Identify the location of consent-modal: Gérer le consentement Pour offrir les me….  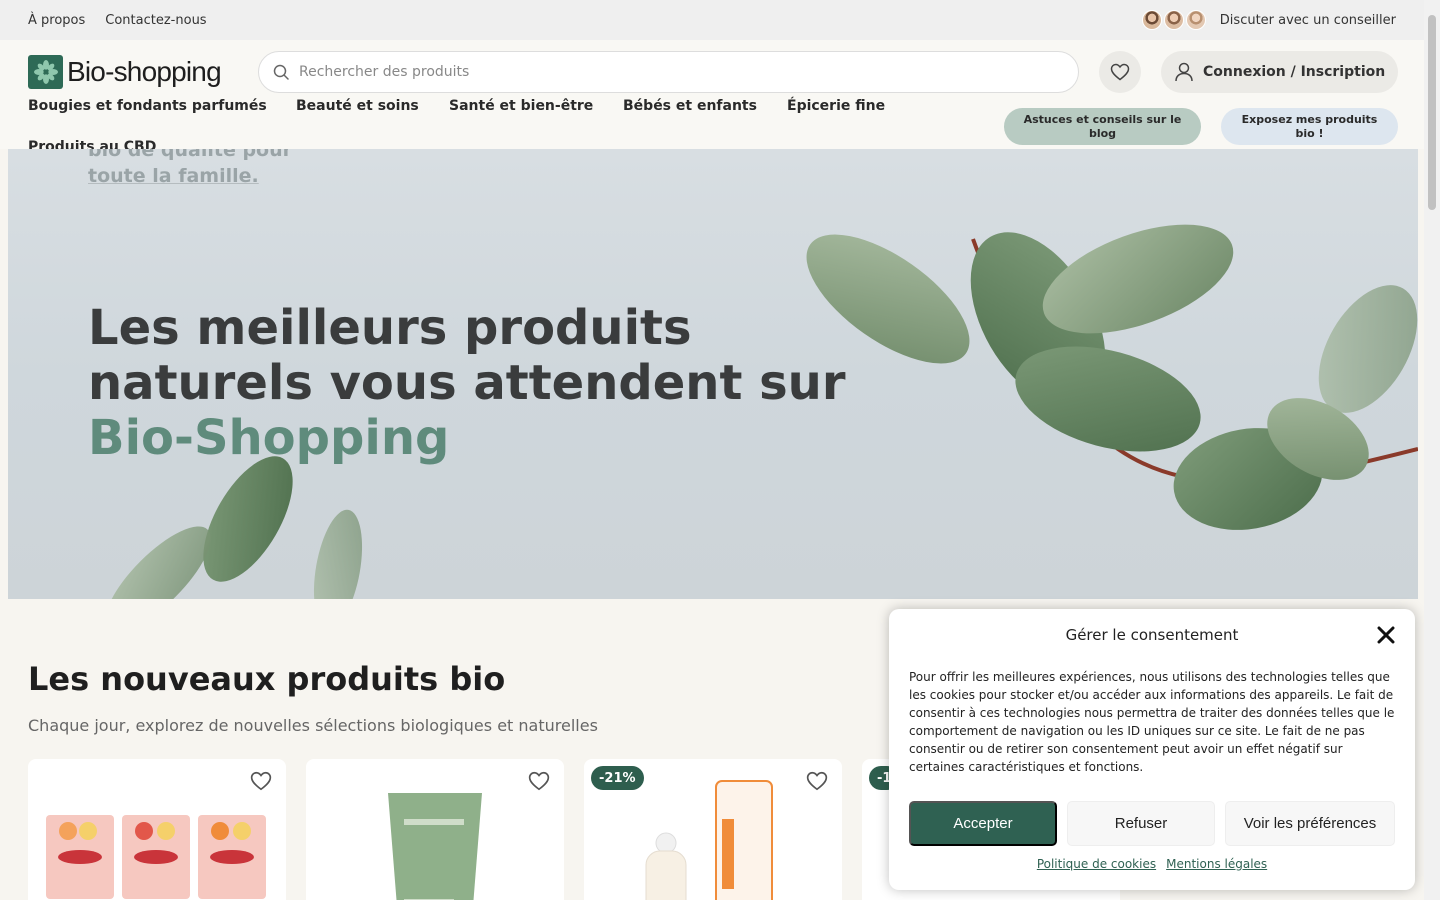
(1152, 749).